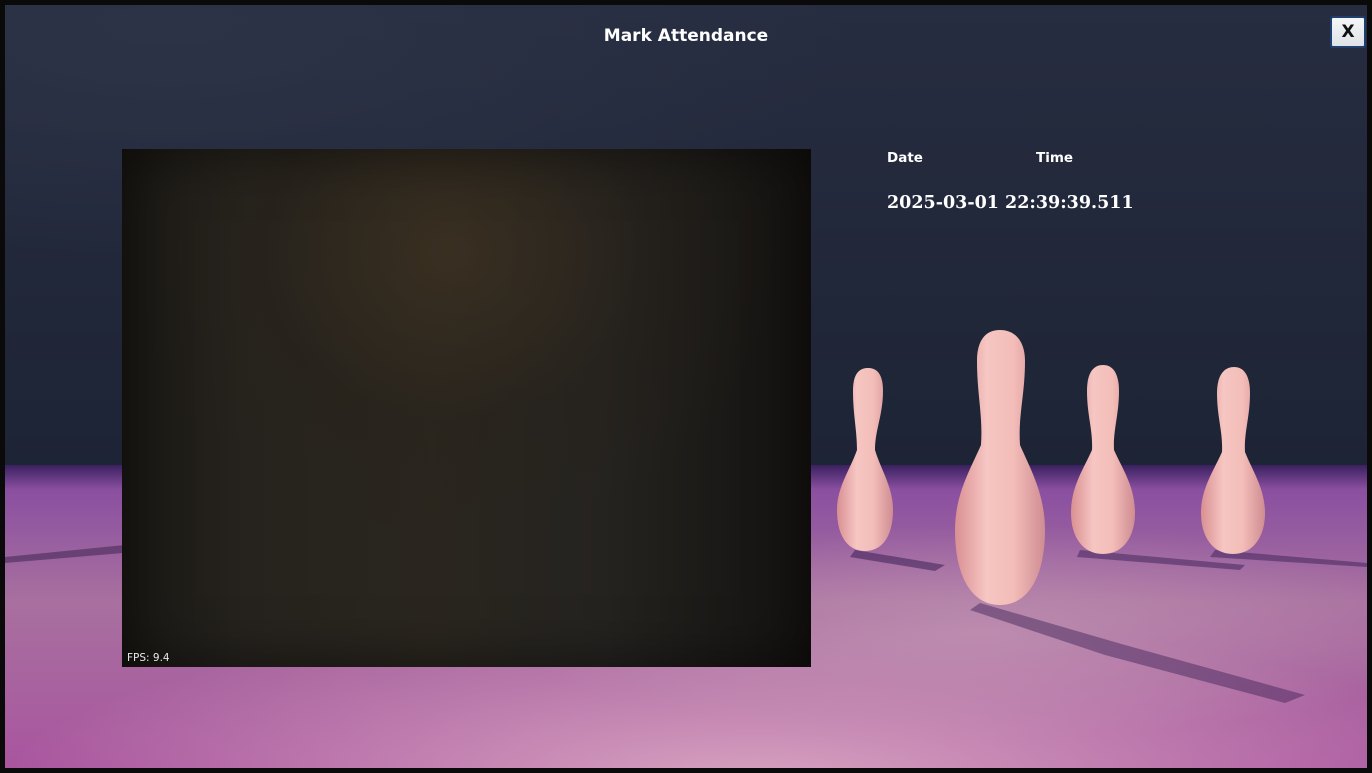  Describe the element at coordinates (686, 36) in the screenshot. I see `window-title: Mark Attendance` at that location.